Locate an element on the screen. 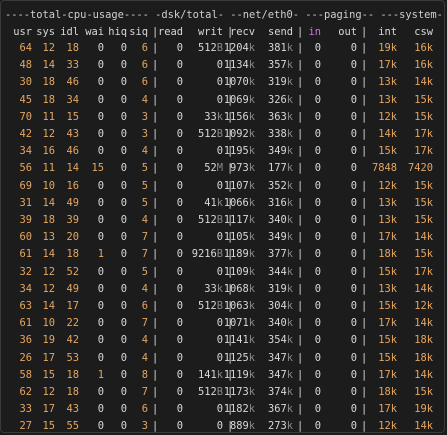 The width and height of the screenshot is (447, 435). cell-number: 319 is located at coordinates (277, 288).